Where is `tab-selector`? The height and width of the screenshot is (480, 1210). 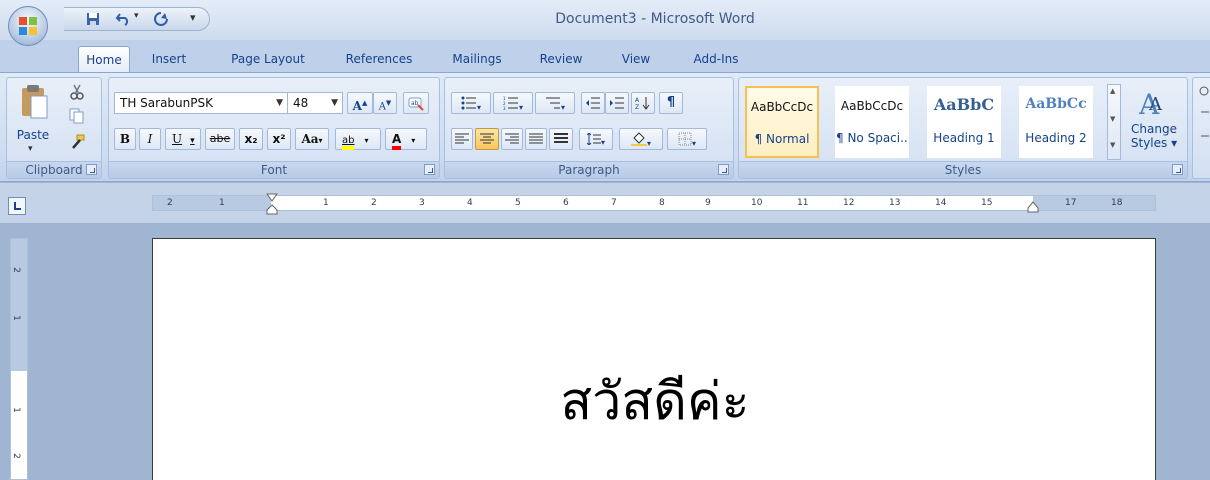 tab-selector is located at coordinates (17, 206).